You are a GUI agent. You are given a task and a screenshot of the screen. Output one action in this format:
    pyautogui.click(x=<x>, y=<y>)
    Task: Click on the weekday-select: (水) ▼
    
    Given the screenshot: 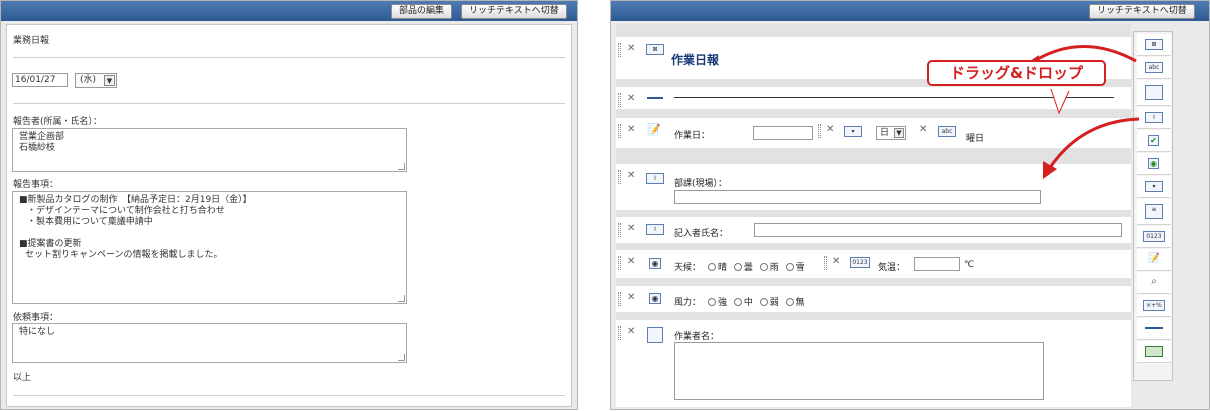 What is the action you would take?
    pyautogui.click(x=96, y=80)
    